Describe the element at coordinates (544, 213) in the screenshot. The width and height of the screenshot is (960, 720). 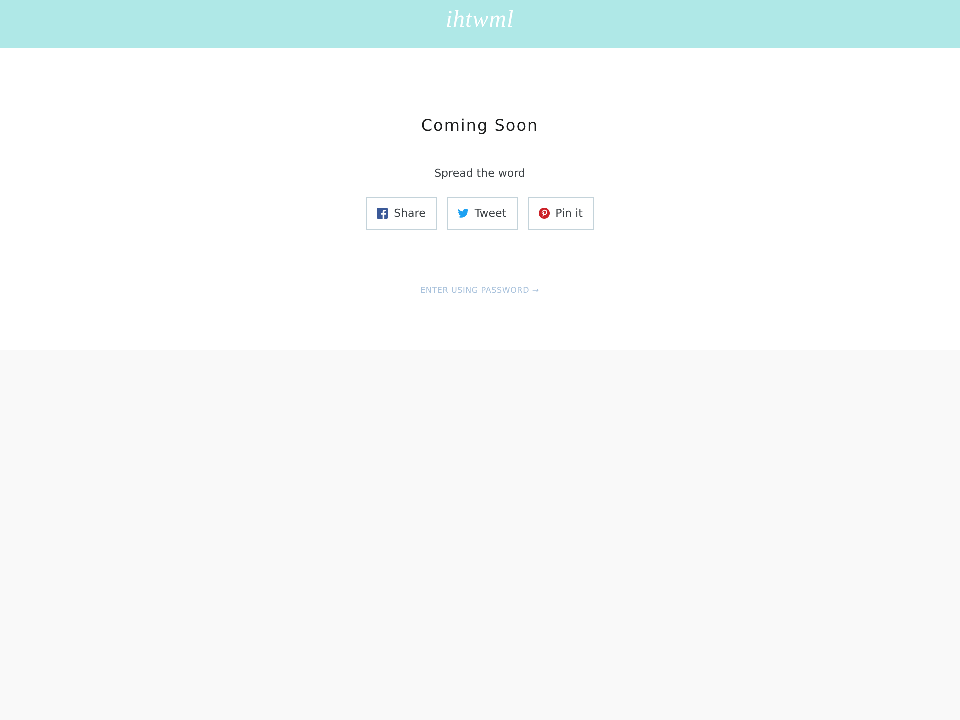
I see `pinterest-icon` at that location.